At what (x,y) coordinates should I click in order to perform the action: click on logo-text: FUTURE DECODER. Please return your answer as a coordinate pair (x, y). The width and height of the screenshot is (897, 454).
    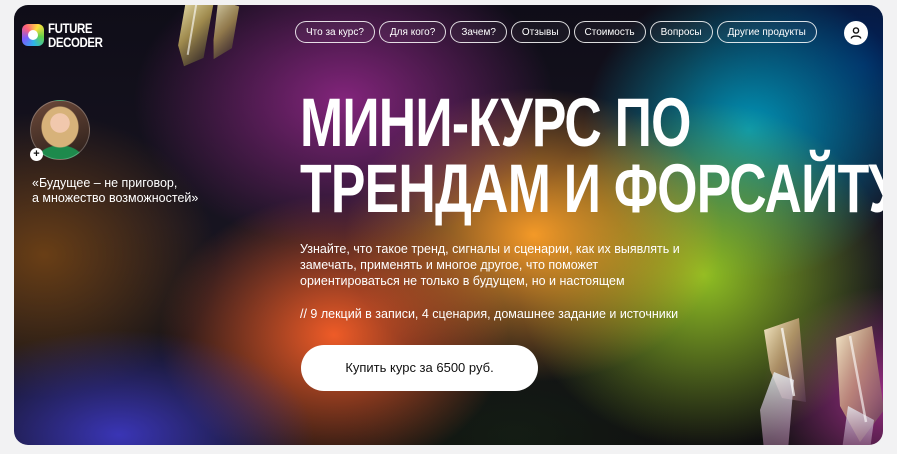
    Looking at the image, I should click on (75, 35).